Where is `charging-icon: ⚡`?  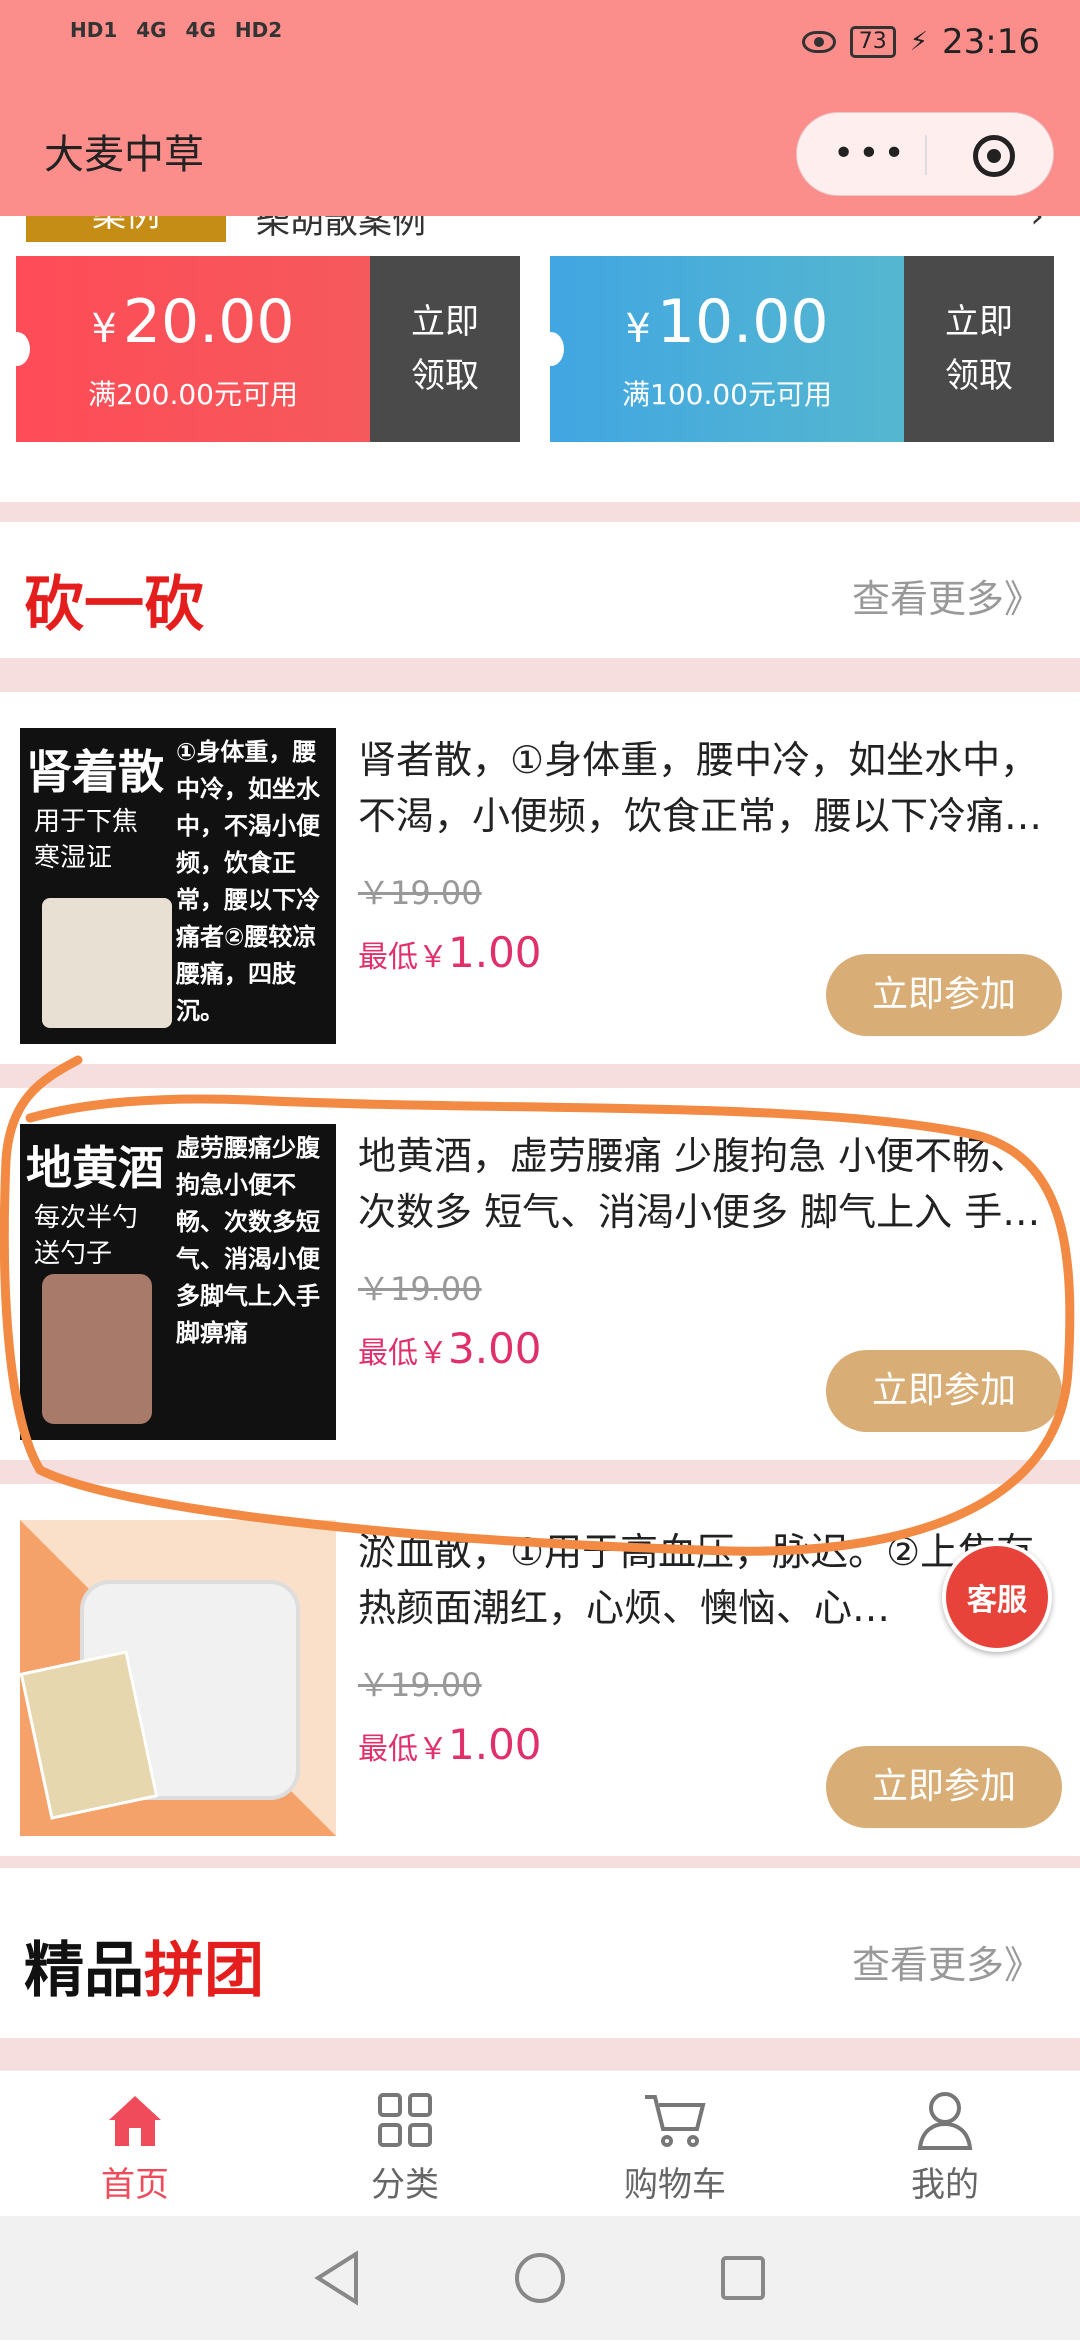
charging-icon: ⚡ is located at coordinates (919, 42).